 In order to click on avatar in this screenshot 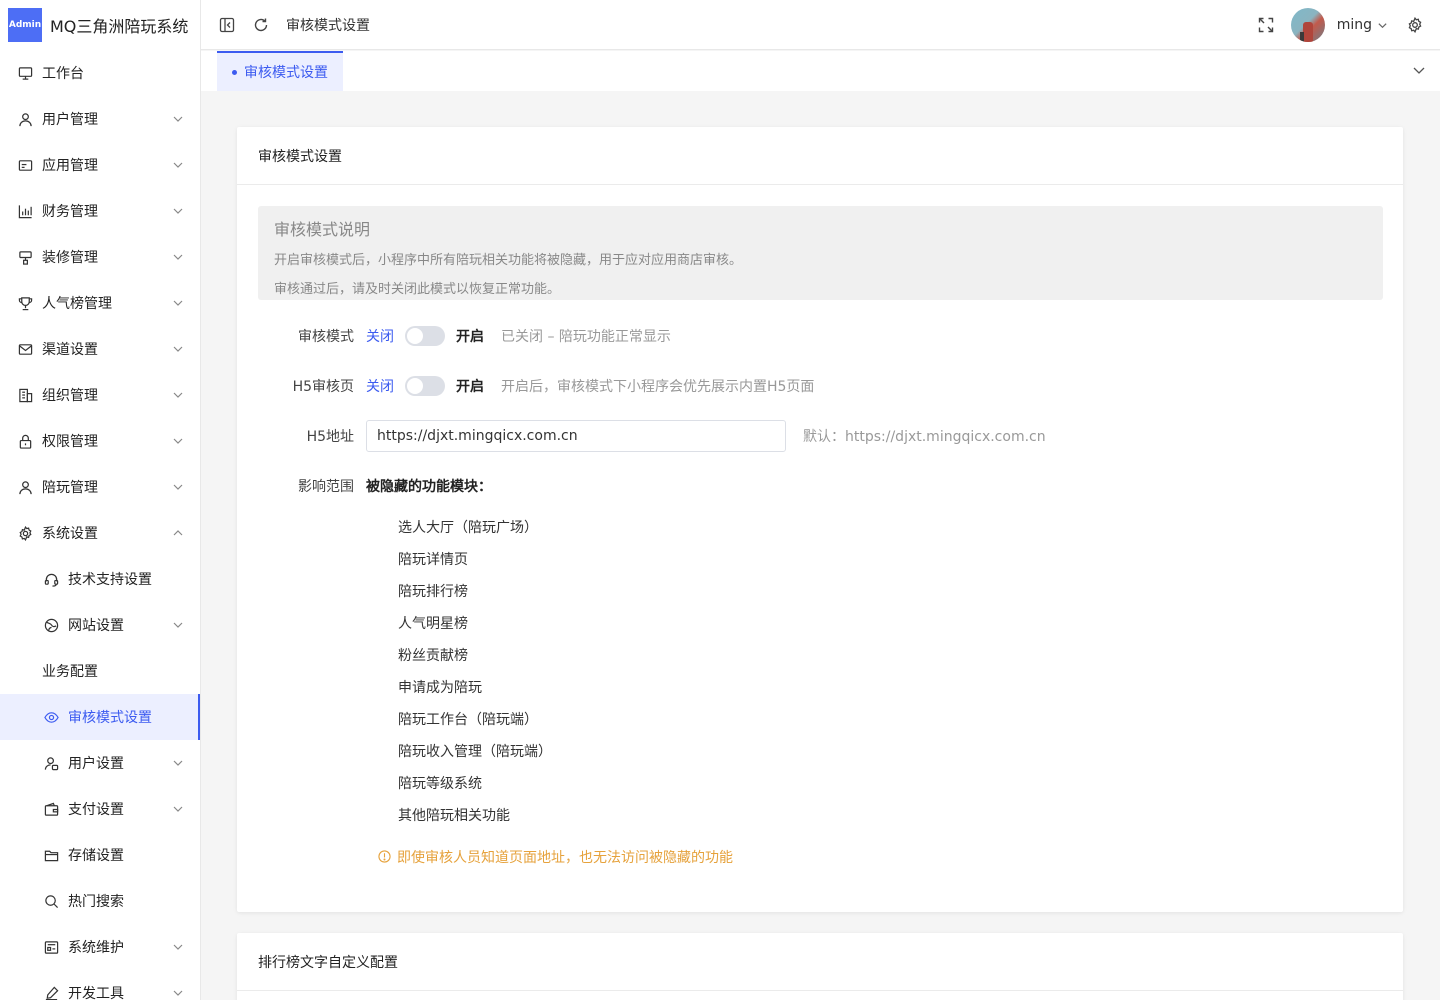, I will do `click(1307, 25)`.